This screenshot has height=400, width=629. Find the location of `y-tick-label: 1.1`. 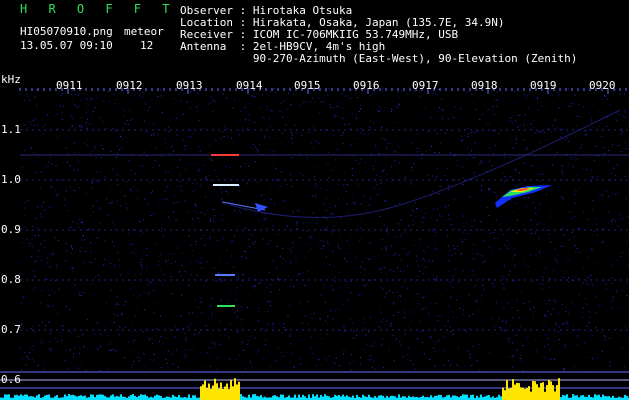

y-tick-label: 1.1 is located at coordinates (11, 129).